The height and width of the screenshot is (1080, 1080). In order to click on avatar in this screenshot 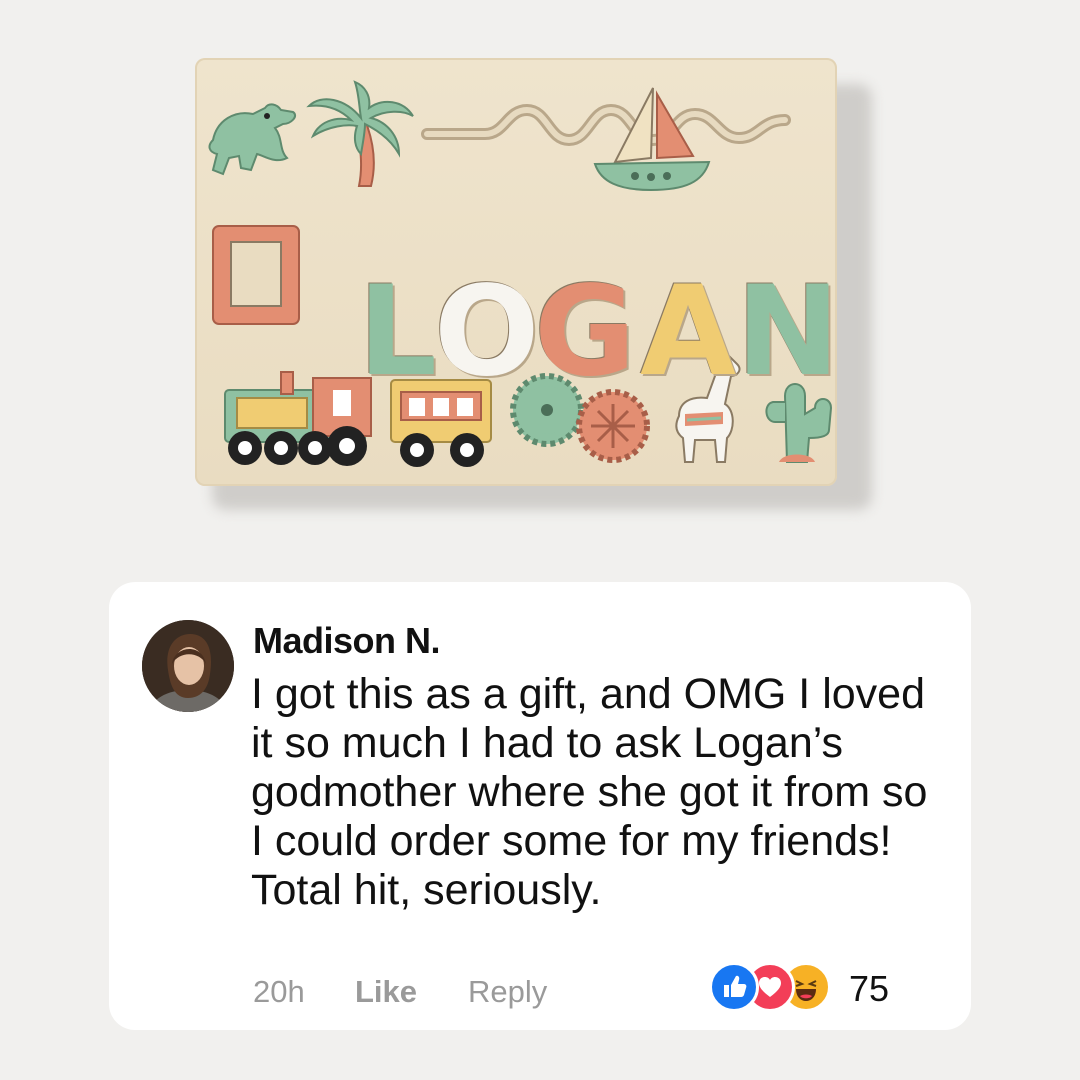, I will do `click(188, 666)`.